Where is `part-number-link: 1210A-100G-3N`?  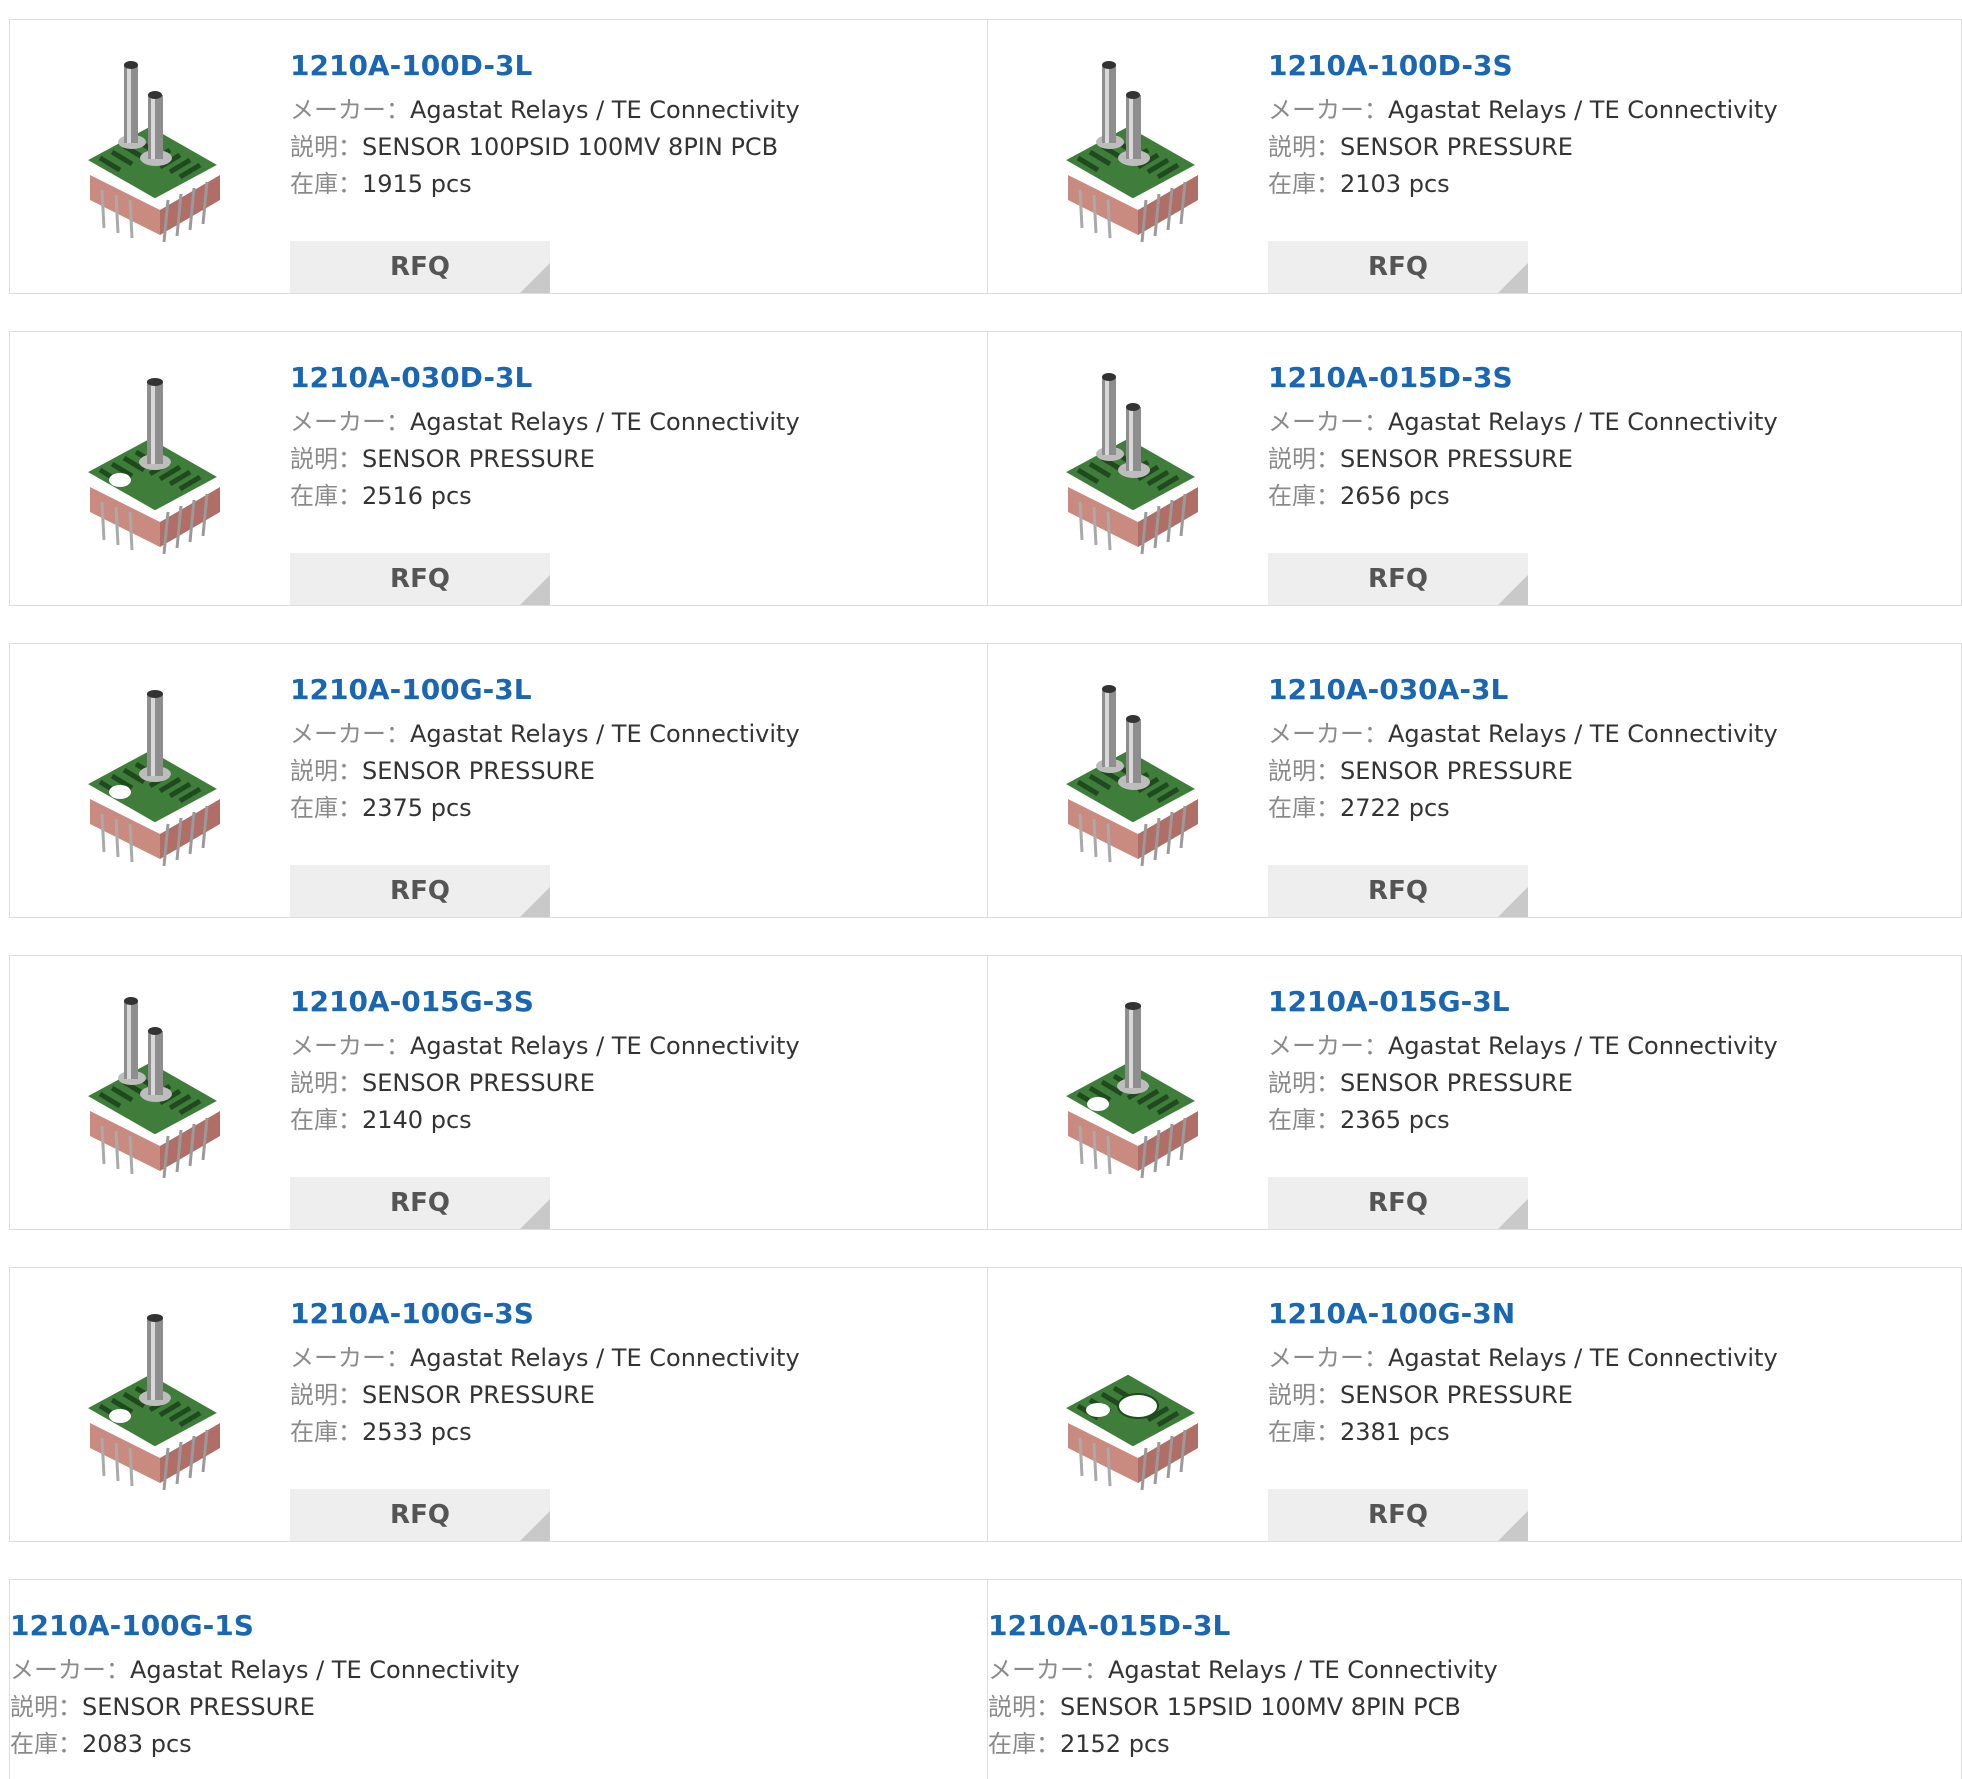 part-number-link: 1210A-100G-3N is located at coordinates (1523, 1314).